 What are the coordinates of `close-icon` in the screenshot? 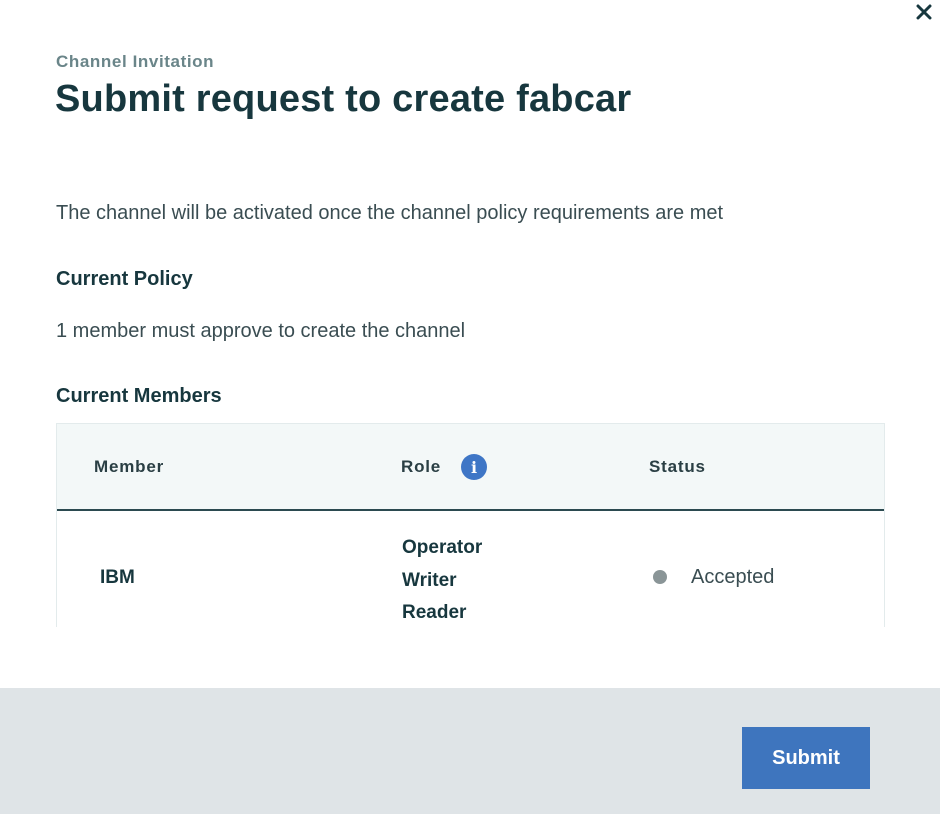 It's located at (924, 12).